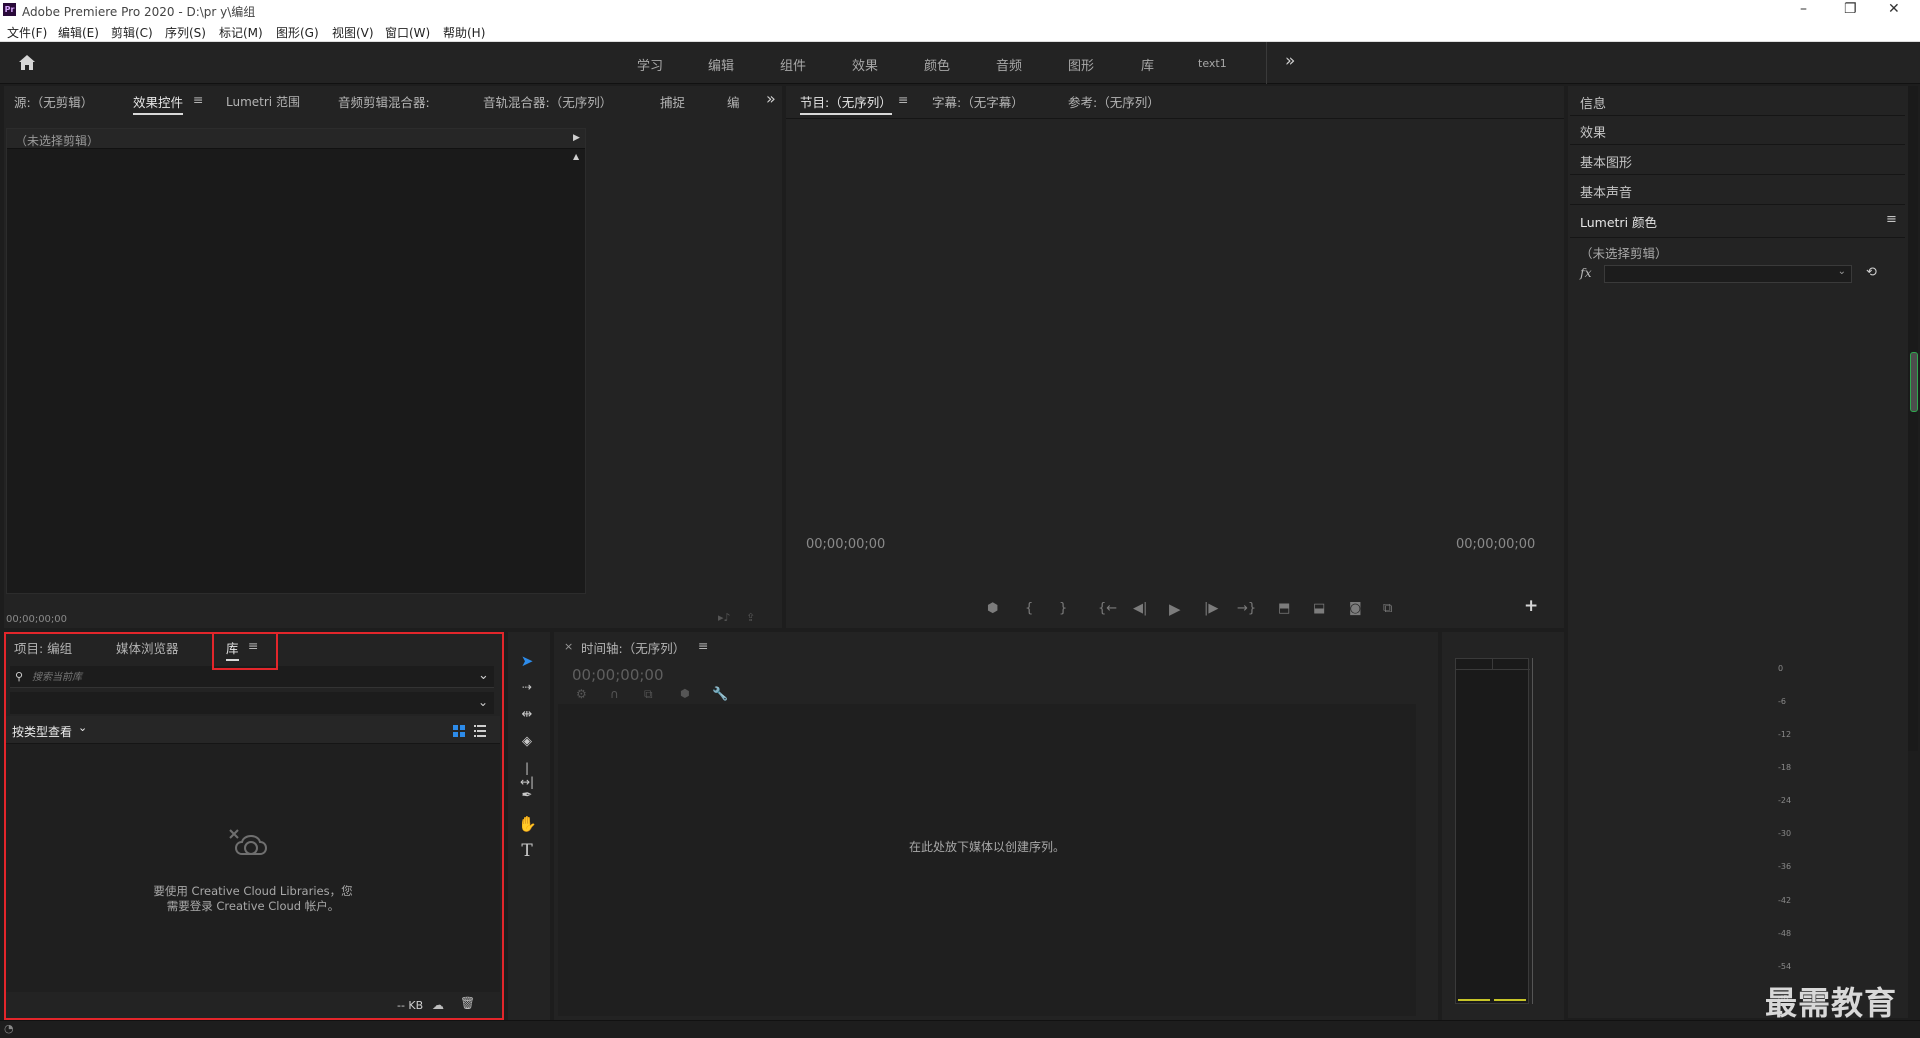  What do you see at coordinates (648, 694) in the screenshot?
I see `linked-selection-icon: ⧉` at bounding box center [648, 694].